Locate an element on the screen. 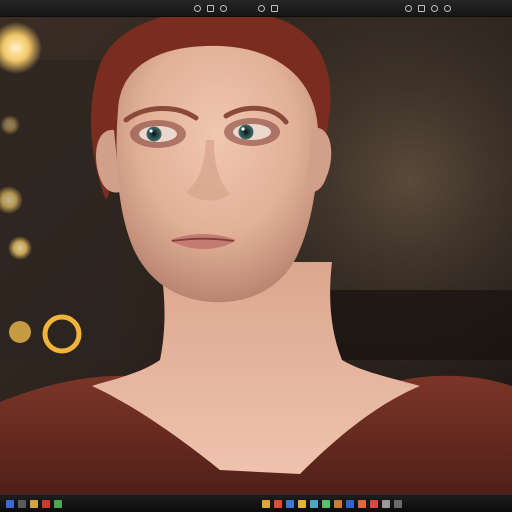 Image resolution: width=512 pixels, height=512 pixels. iris-right is located at coordinates (246, 132).